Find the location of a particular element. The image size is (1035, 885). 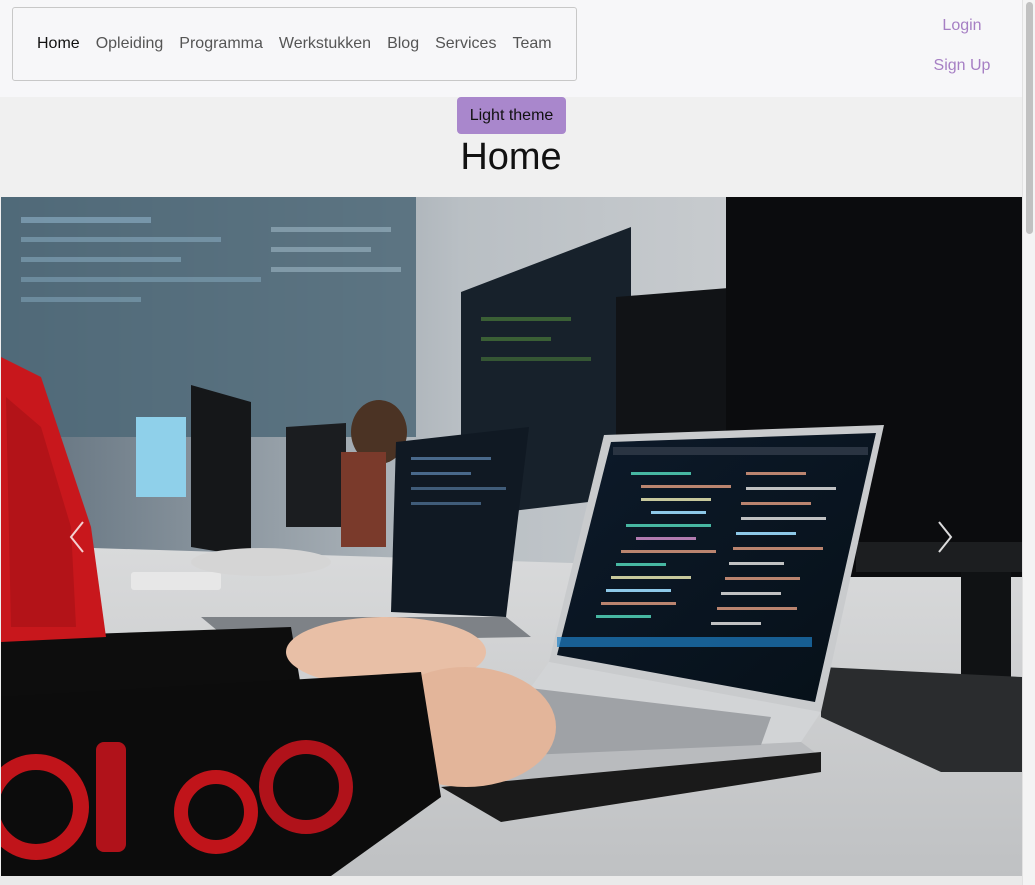

nav-item-services: Services is located at coordinates (465, 44).